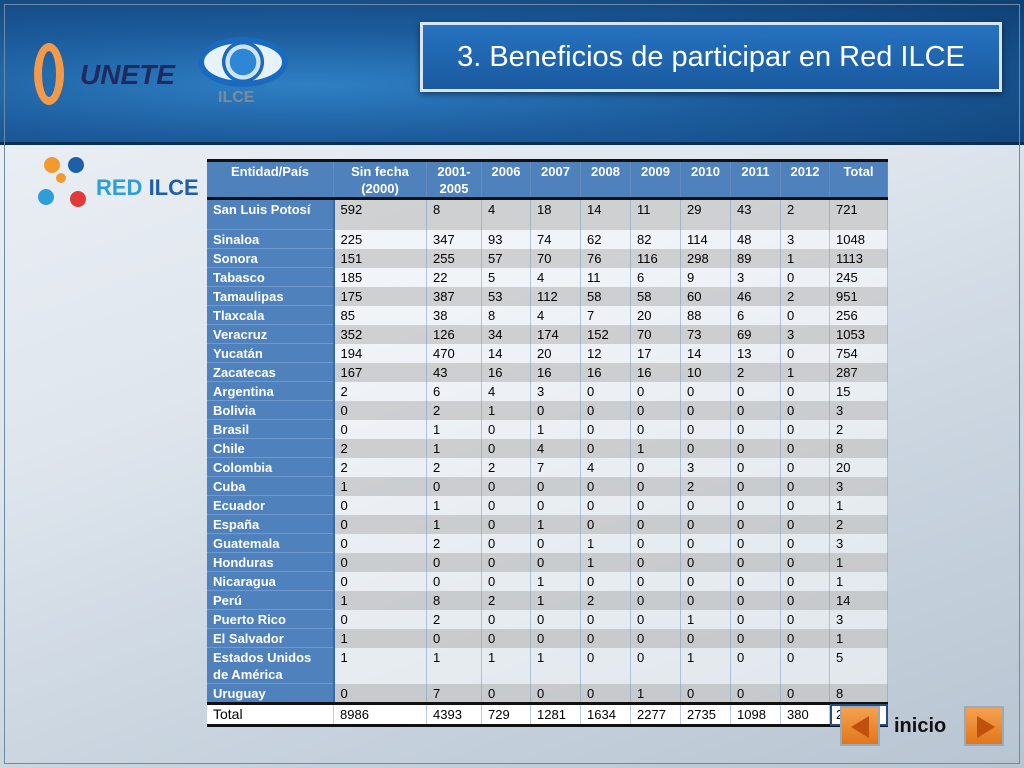 This screenshot has width=1024, height=768. Describe the element at coordinates (506, 258) in the screenshot. I see `cell-value: 57` at that location.